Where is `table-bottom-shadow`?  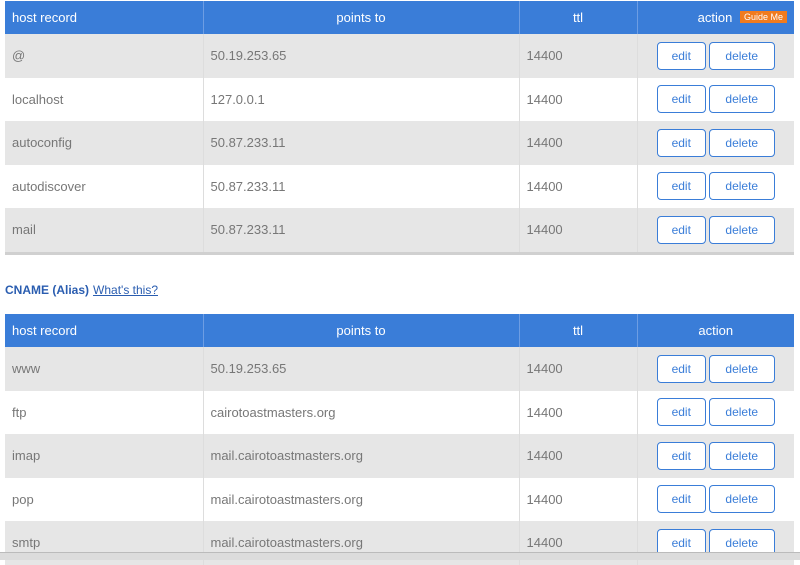 table-bottom-shadow is located at coordinates (399, 253).